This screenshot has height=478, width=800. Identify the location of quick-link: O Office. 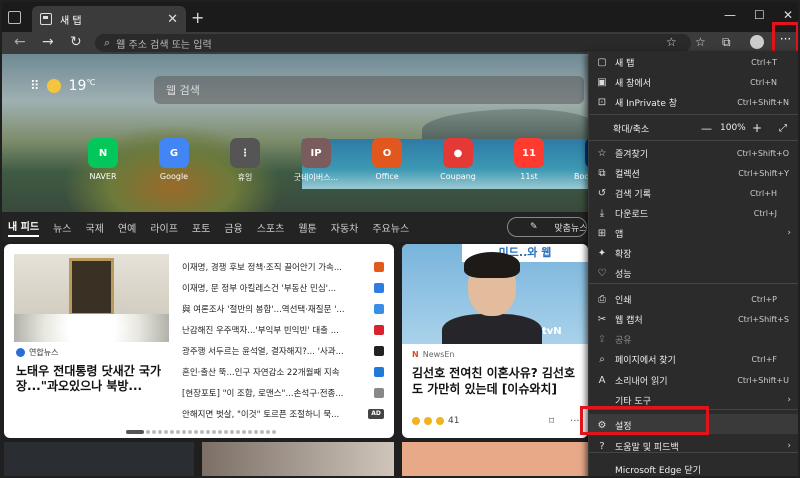
(387, 160).